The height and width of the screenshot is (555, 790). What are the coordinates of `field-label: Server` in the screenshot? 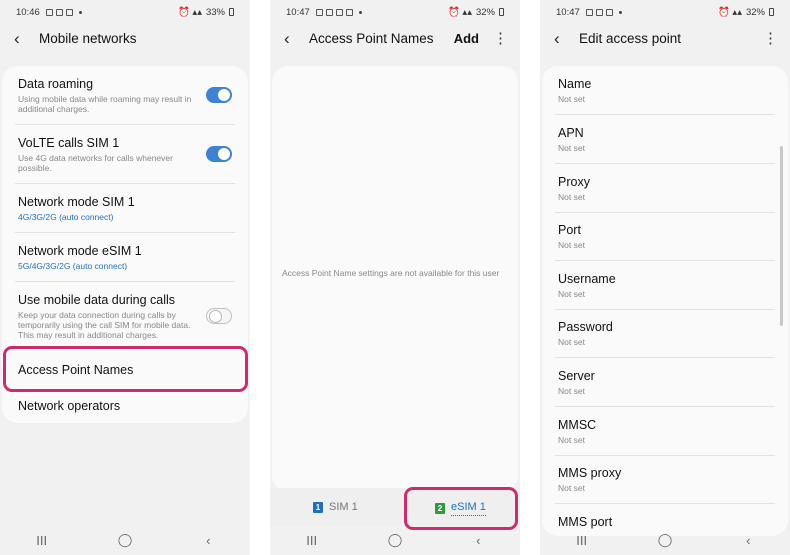 It's located at (576, 376).